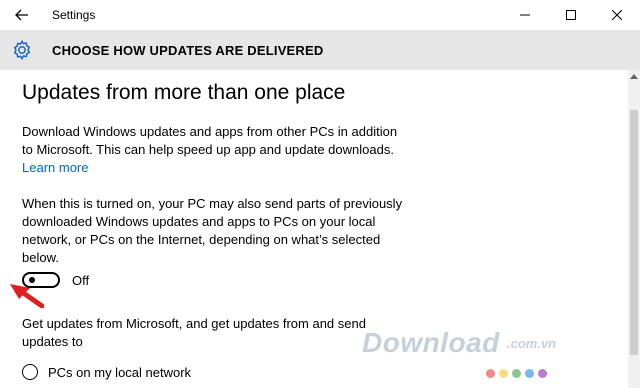  I want to click on watermark-dots, so click(516, 373).